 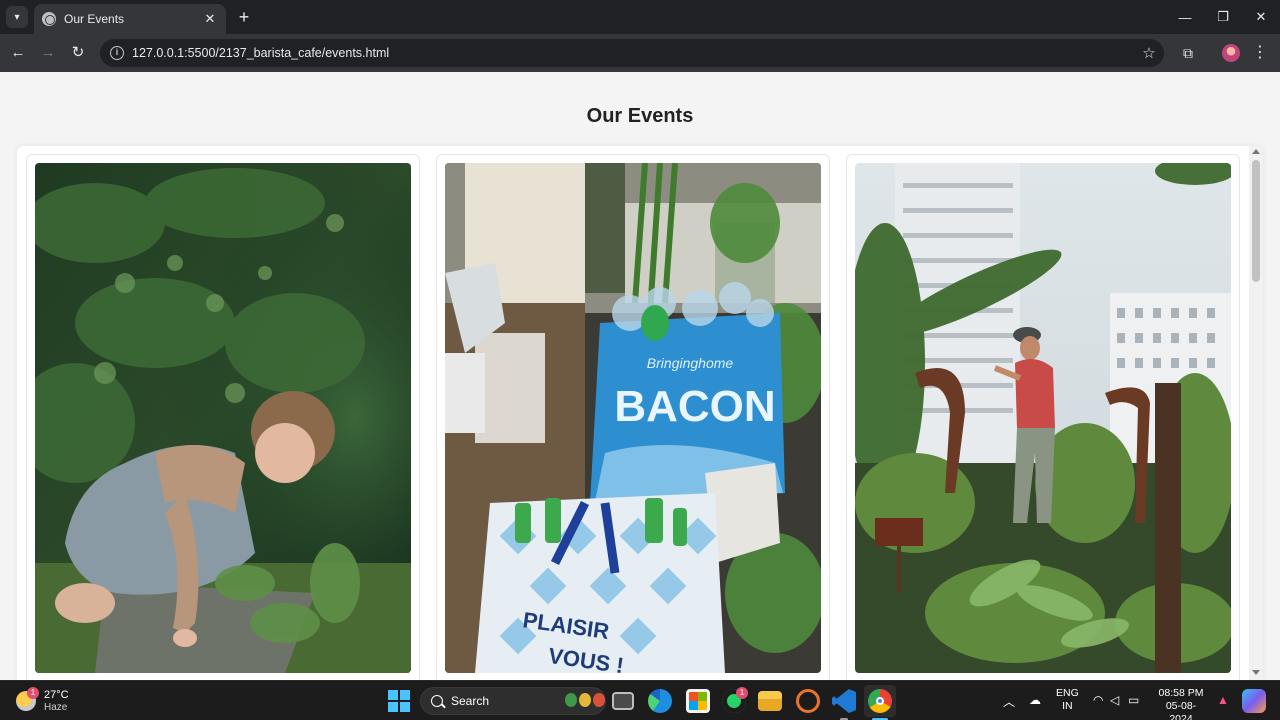 I want to click on tab-search-button: ▾, so click(x=17, y=17).